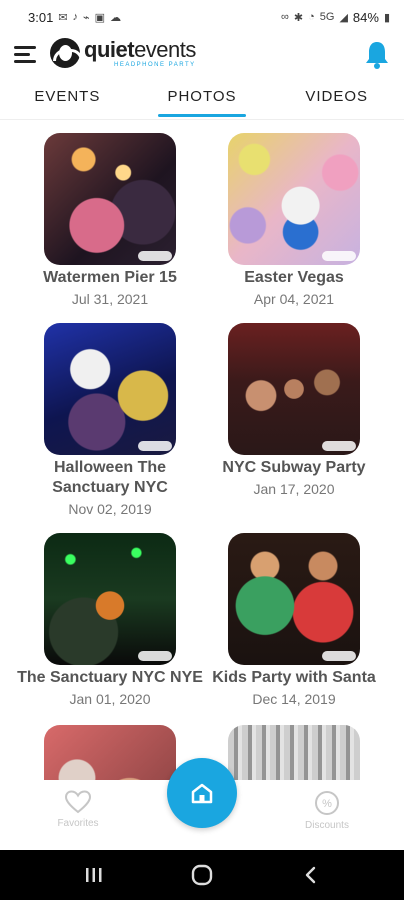  What do you see at coordinates (327, 825) in the screenshot?
I see `nav-discounts-label: Discounts` at bounding box center [327, 825].